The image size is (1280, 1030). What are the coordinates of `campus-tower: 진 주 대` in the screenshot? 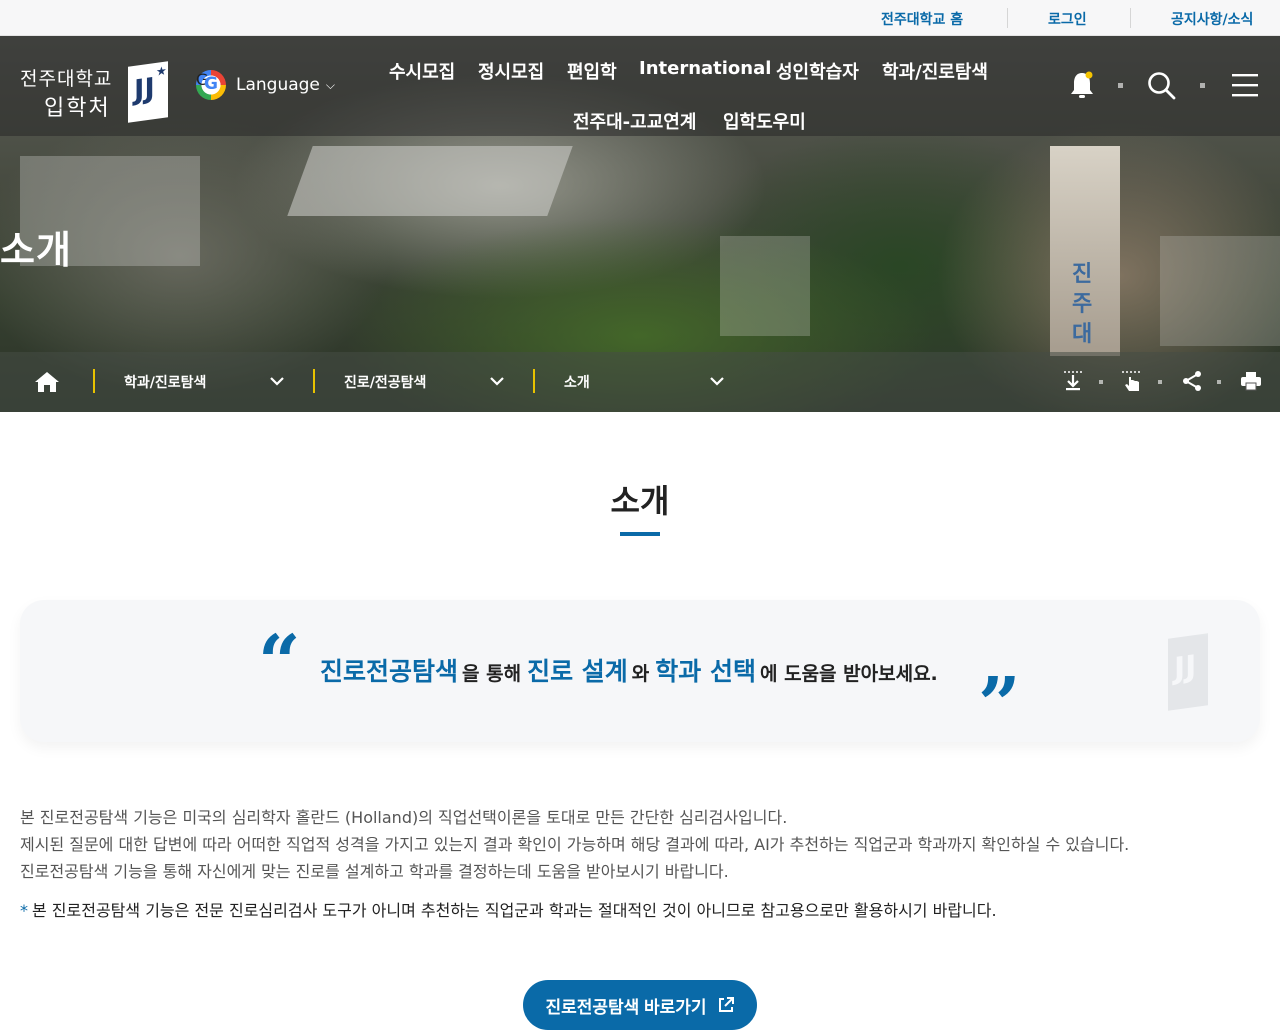 It's located at (1085, 251).